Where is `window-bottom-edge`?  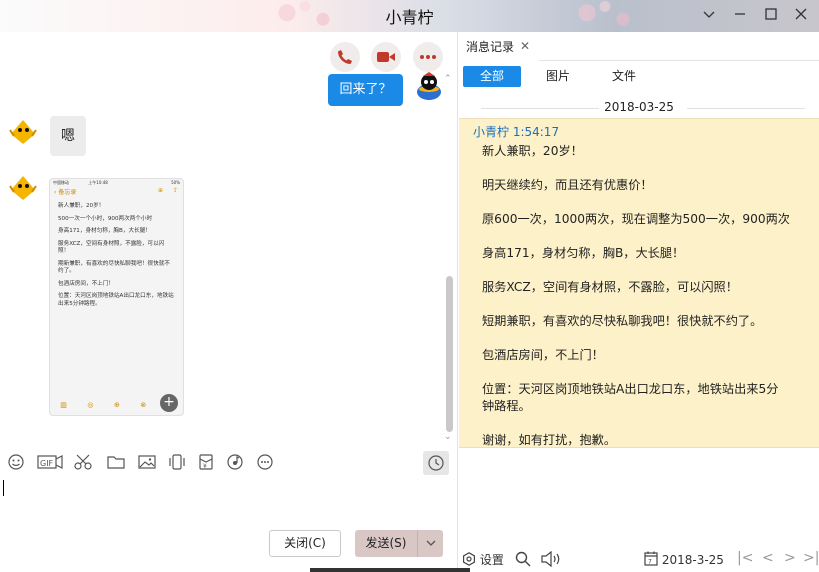 window-bottom-edge is located at coordinates (409, 570).